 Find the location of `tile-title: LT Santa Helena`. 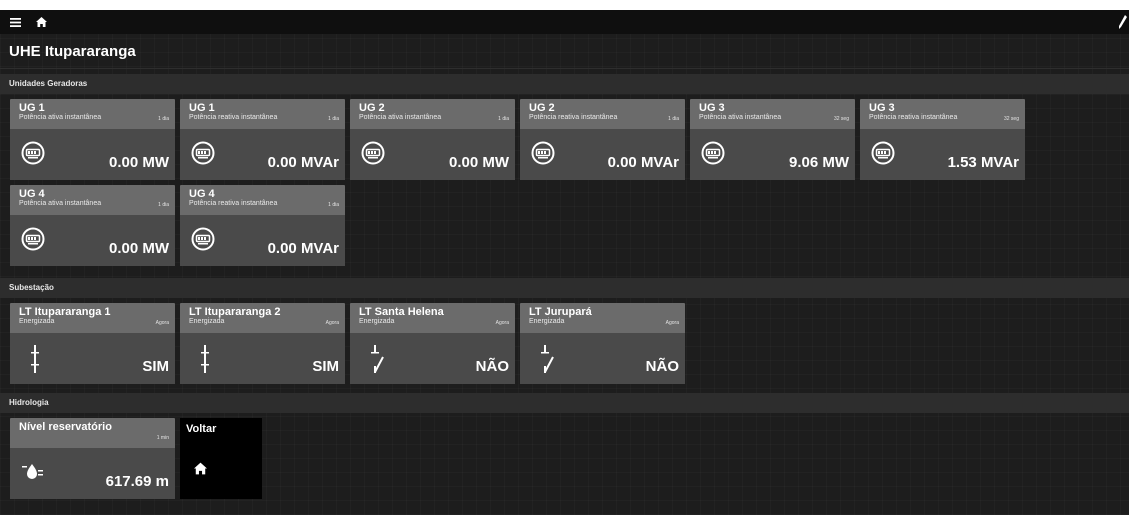

tile-title: LT Santa Helena is located at coordinates (401, 312).